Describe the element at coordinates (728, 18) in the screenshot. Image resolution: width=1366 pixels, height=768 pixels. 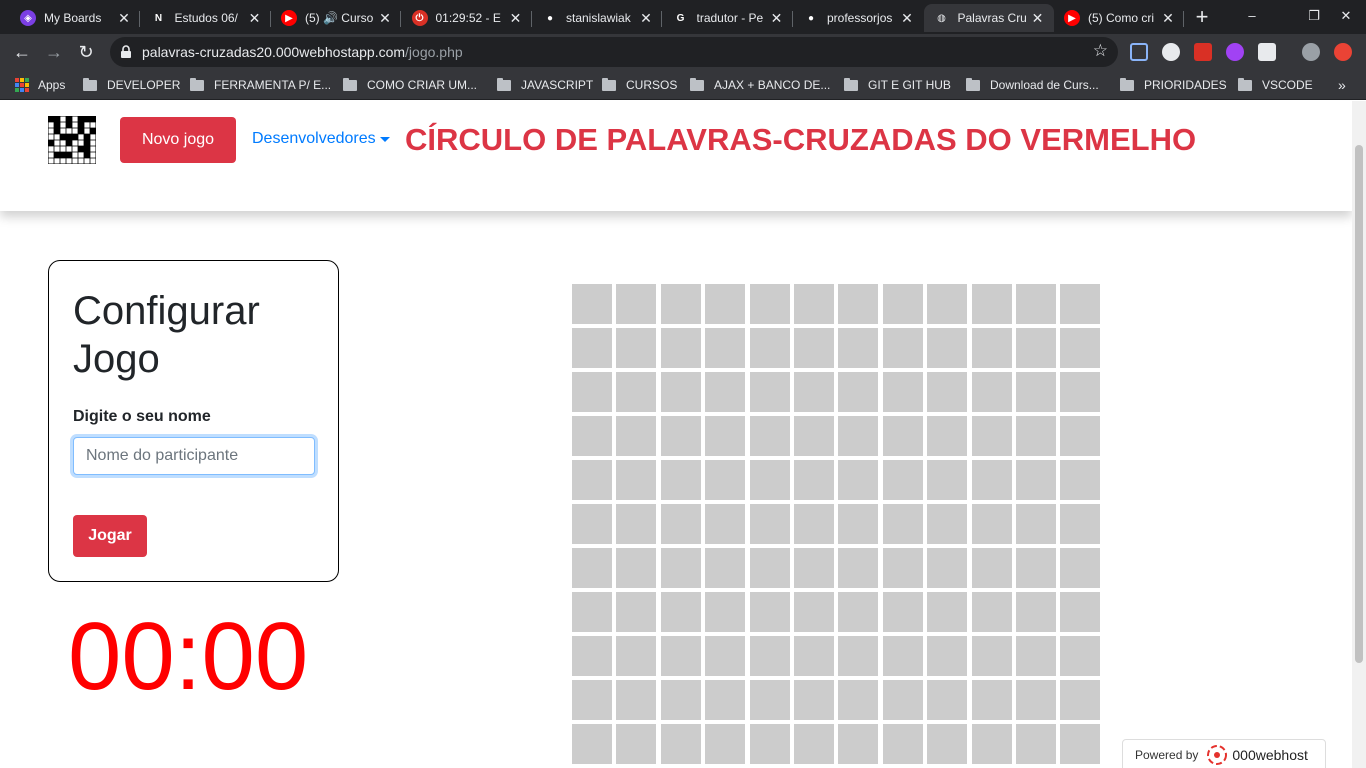
I see `browser-tab: Gtradutor - Pe ✕` at that location.